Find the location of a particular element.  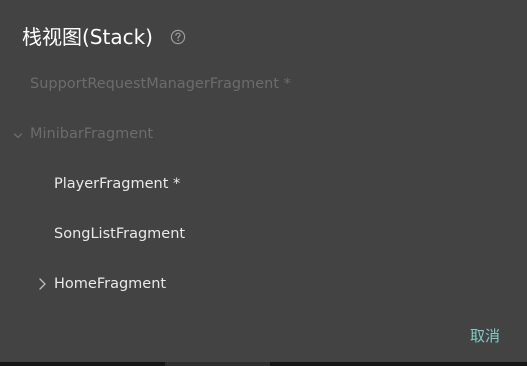

tree-node-label: SupportRequestManagerFragment * is located at coordinates (160, 84).